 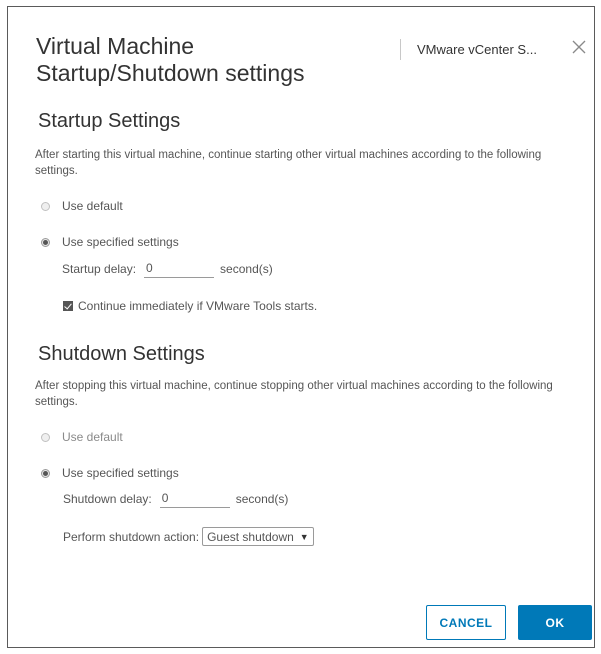 I want to click on startup-settings-heading: Startup Settings, so click(x=109, y=121).